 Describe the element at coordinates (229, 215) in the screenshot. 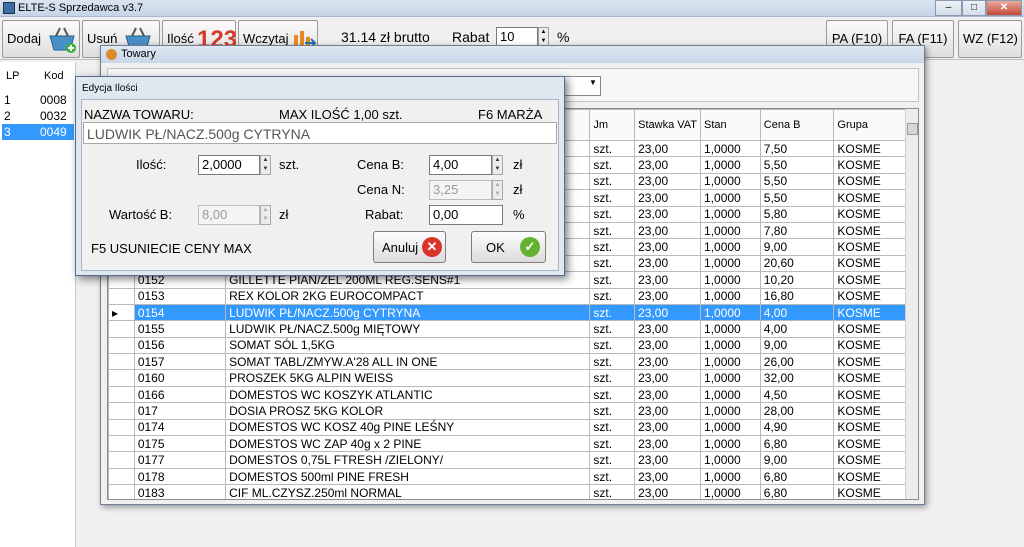

I see `wartosc-input: 8,00` at that location.